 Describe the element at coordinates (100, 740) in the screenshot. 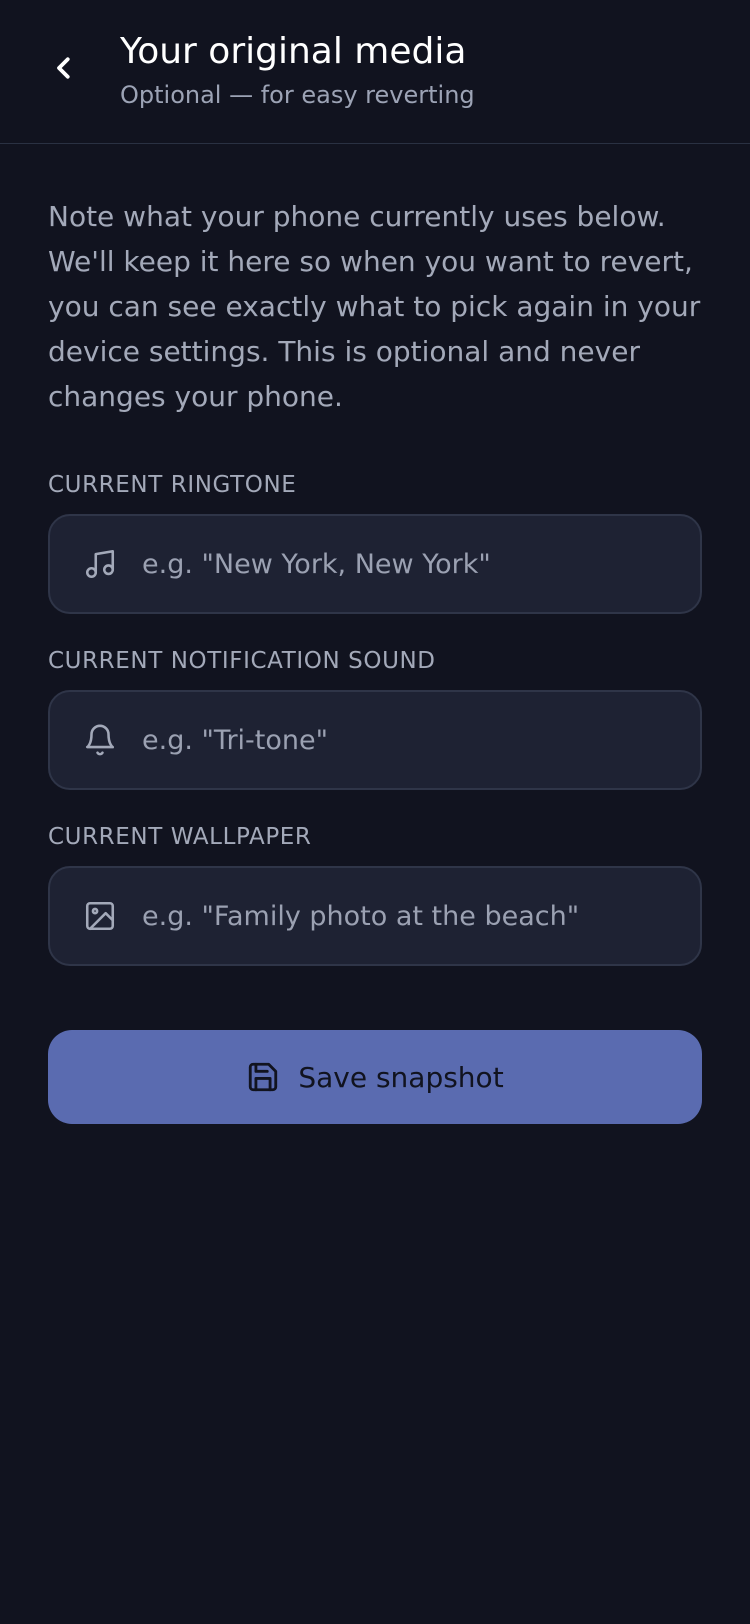

I see `bell-icon` at that location.